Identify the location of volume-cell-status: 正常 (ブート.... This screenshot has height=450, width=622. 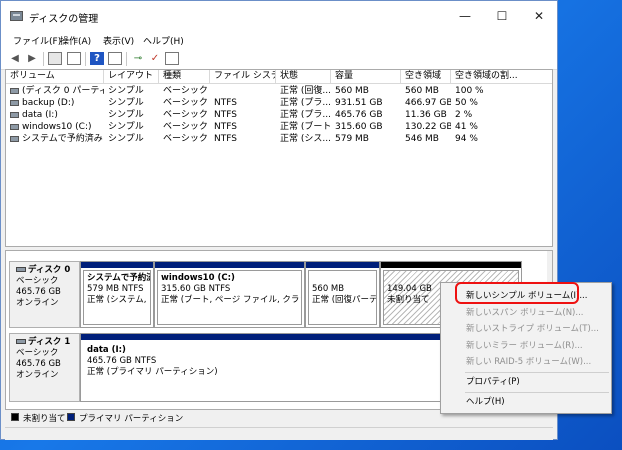
(303, 127).